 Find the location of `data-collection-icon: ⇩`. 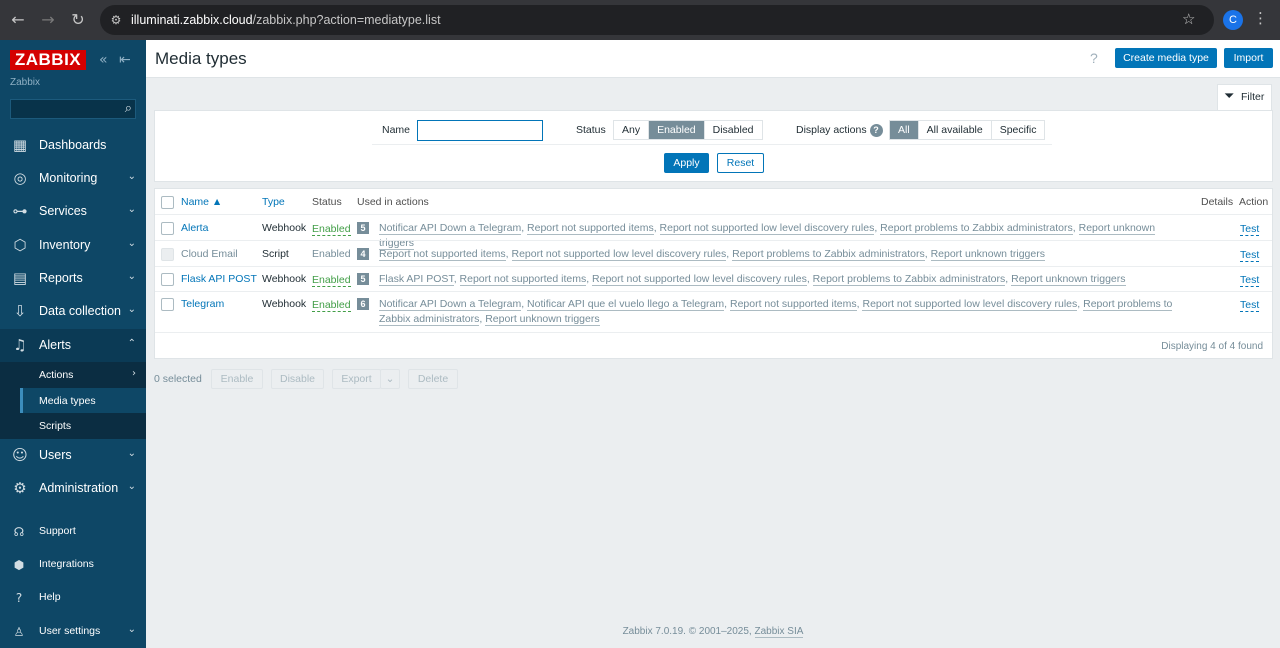

data-collection-icon: ⇩ is located at coordinates (20, 311).